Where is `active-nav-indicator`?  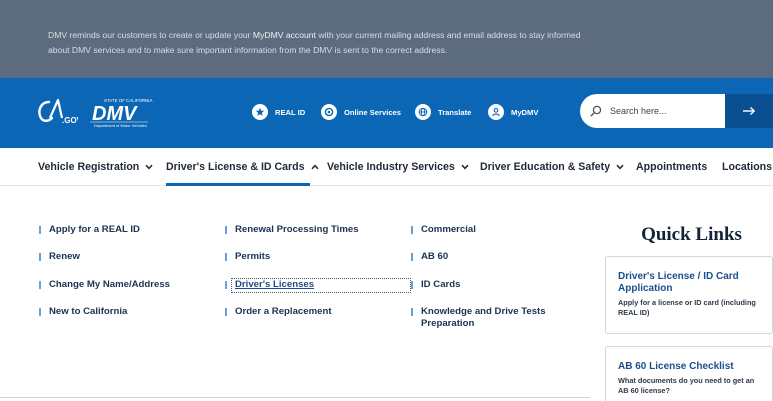 active-nav-indicator is located at coordinates (238, 184).